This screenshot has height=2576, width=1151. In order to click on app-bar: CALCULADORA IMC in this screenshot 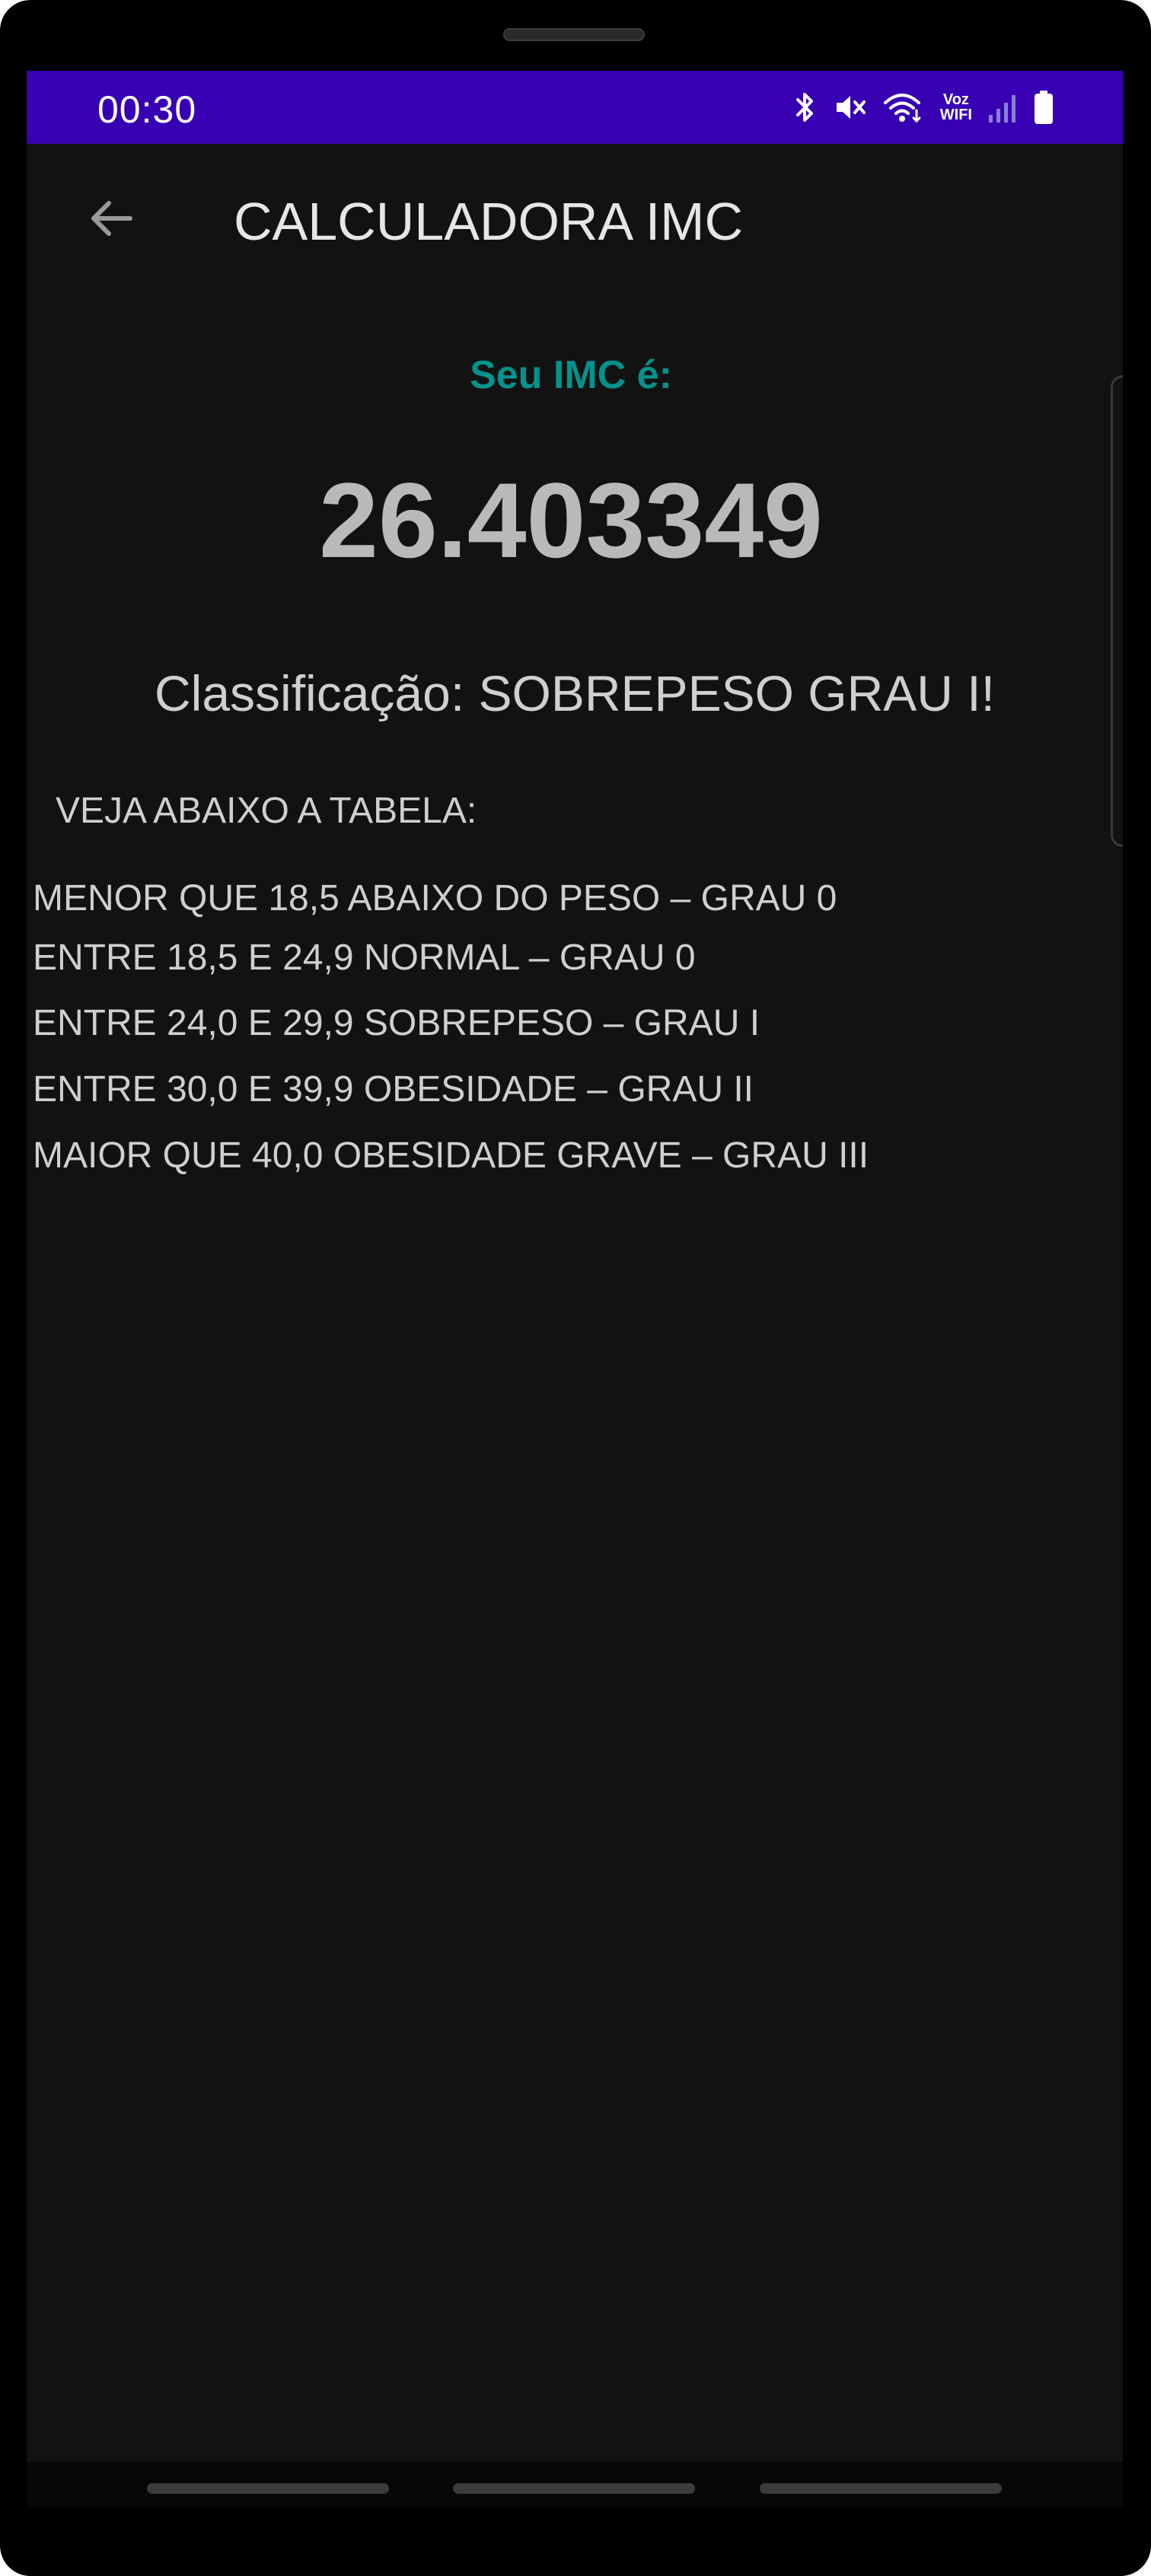, I will do `click(575, 220)`.